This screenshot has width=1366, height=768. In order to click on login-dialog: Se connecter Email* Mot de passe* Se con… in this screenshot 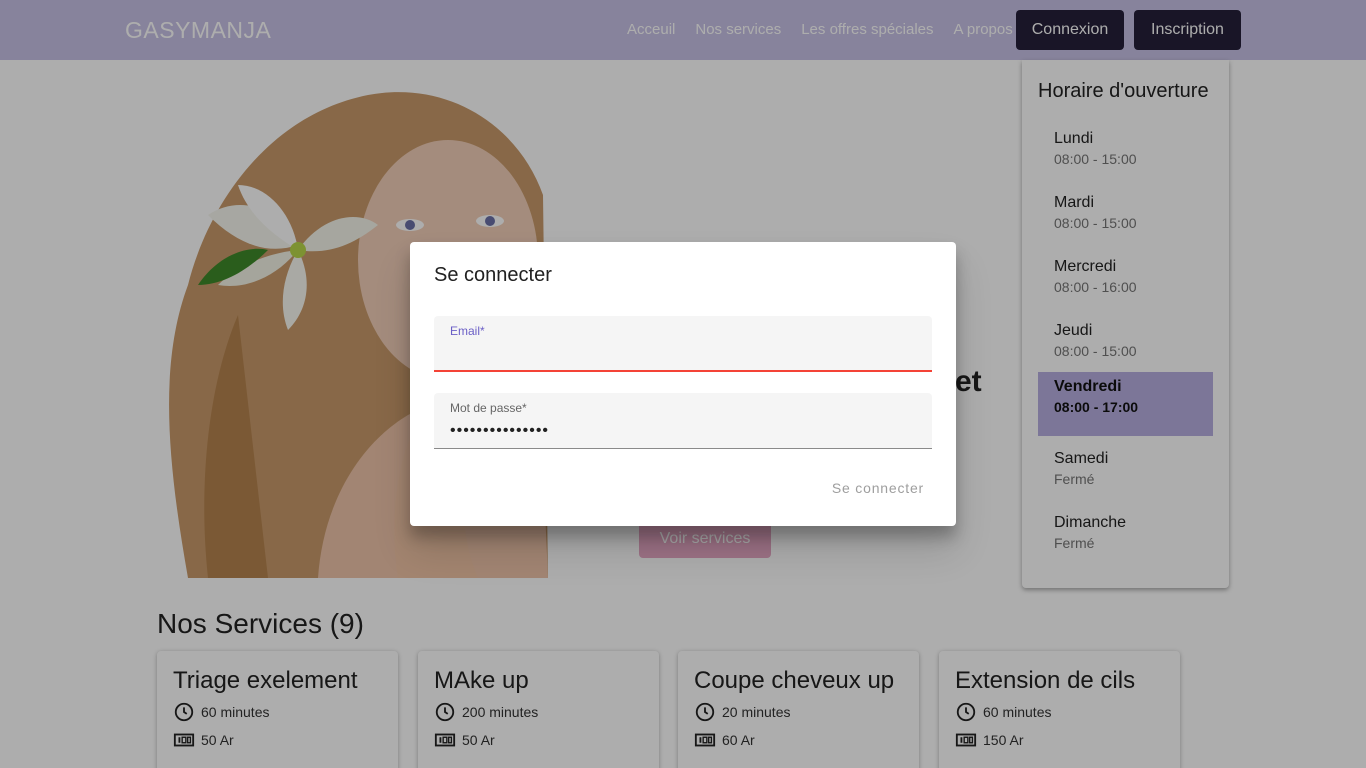, I will do `click(683, 384)`.